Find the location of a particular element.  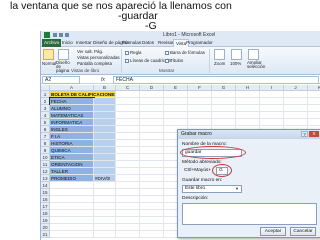

table-cell: ETICA is located at coordinates (72, 157).